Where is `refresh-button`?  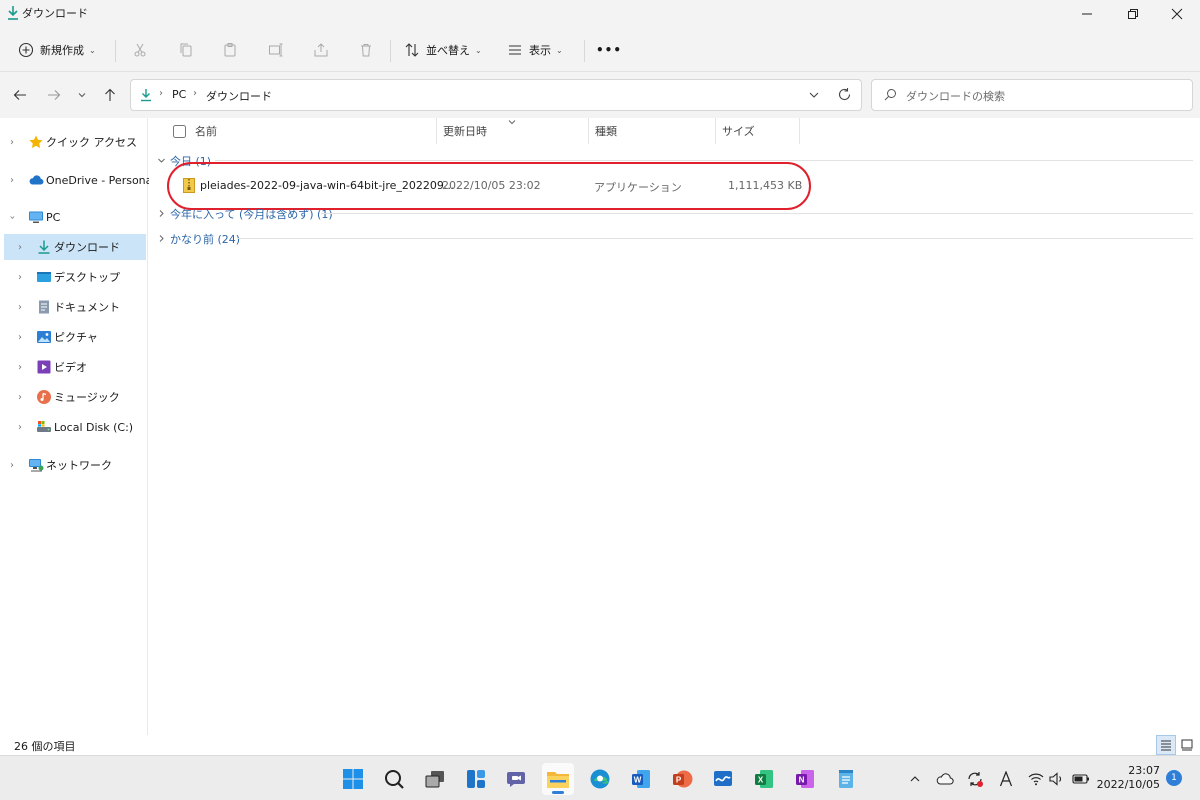 refresh-button is located at coordinates (844, 96).